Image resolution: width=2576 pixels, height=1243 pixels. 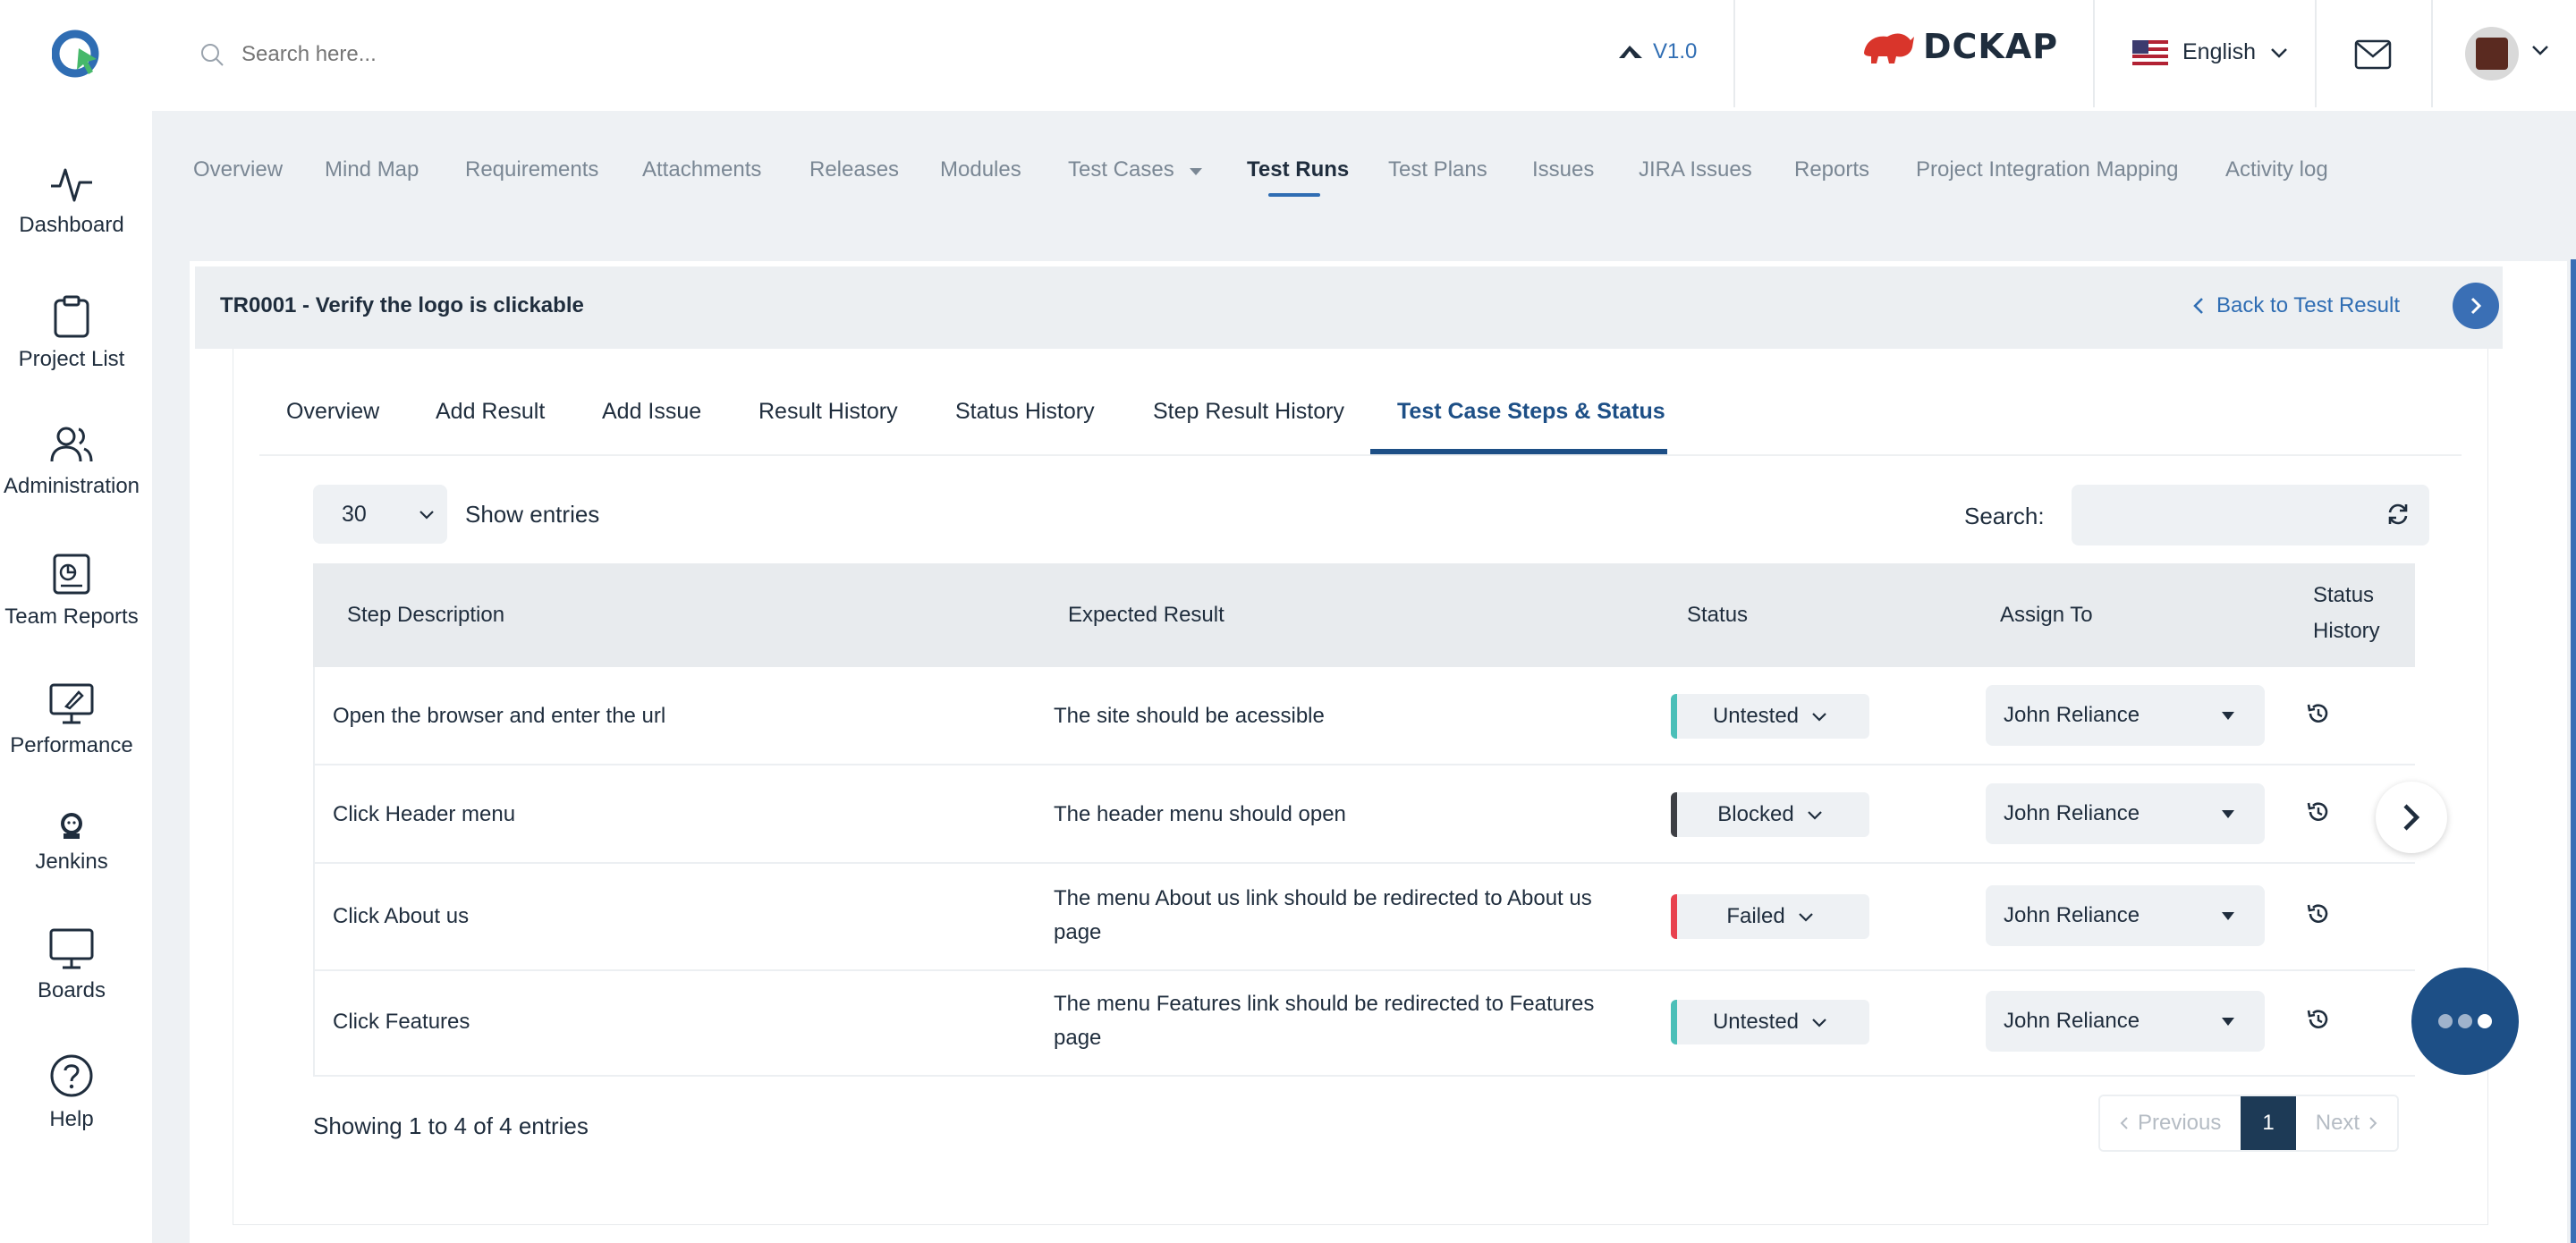 What do you see at coordinates (71, 745) in the screenshot?
I see `sidebar-item-label: Performance` at bounding box center [71, 745].